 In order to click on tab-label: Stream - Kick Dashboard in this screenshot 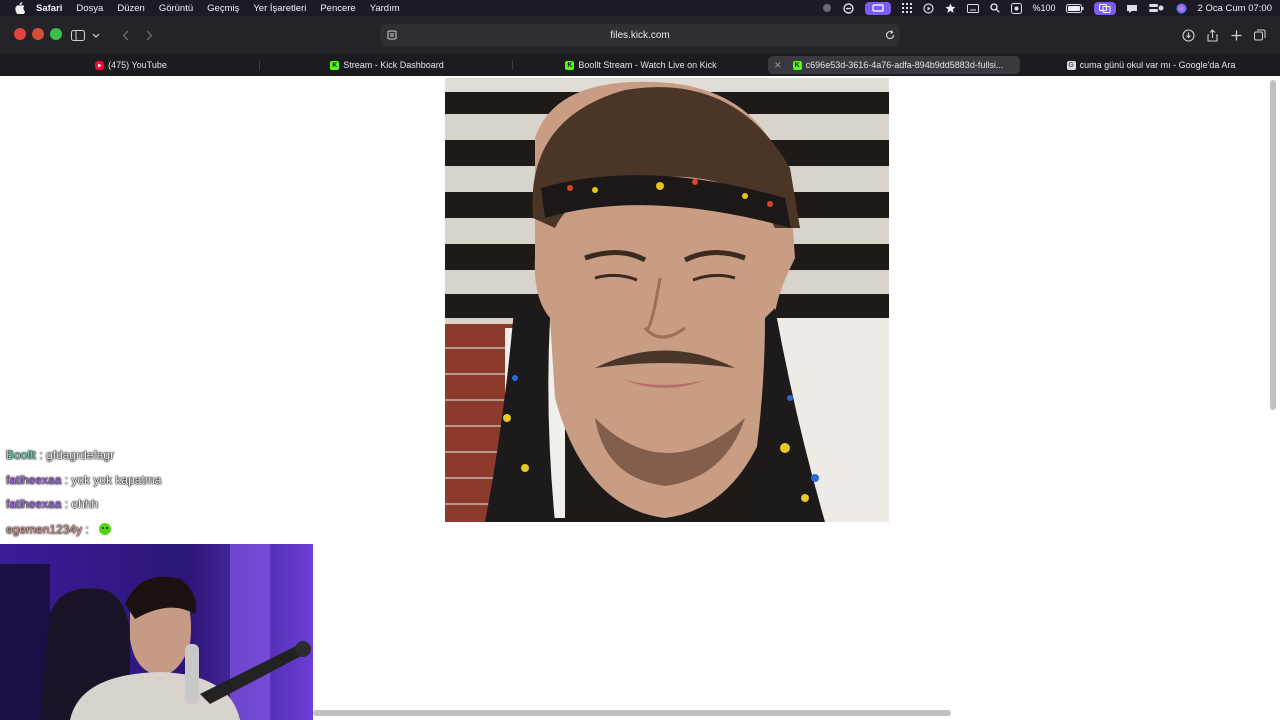, I will do `click(393, 65)`.